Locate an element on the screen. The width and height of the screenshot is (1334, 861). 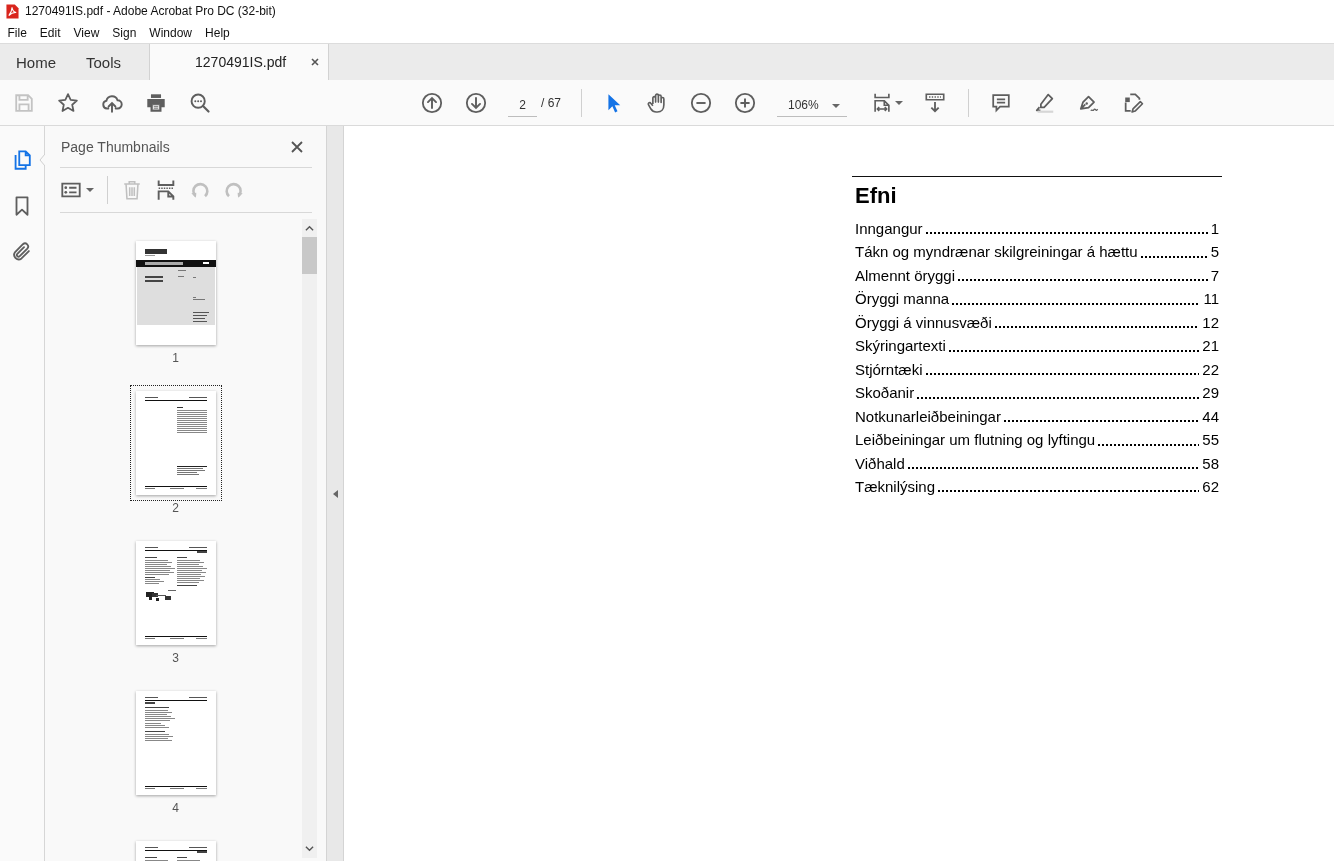
save-icon is located at coordinates (24, 102).